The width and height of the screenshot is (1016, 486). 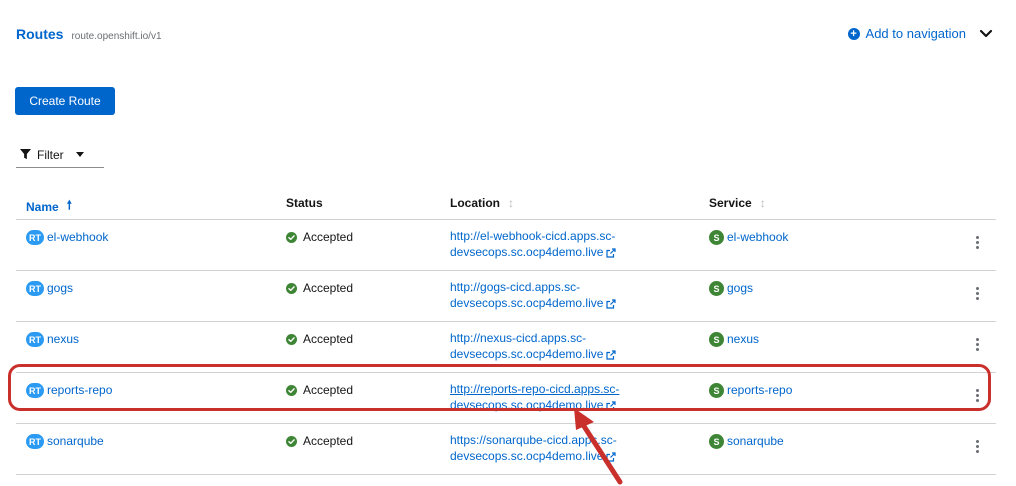 What do you see at coordinates (40, 34) in the screenshot?
I see `page-title: Routes` at bounding box center [40, 34].